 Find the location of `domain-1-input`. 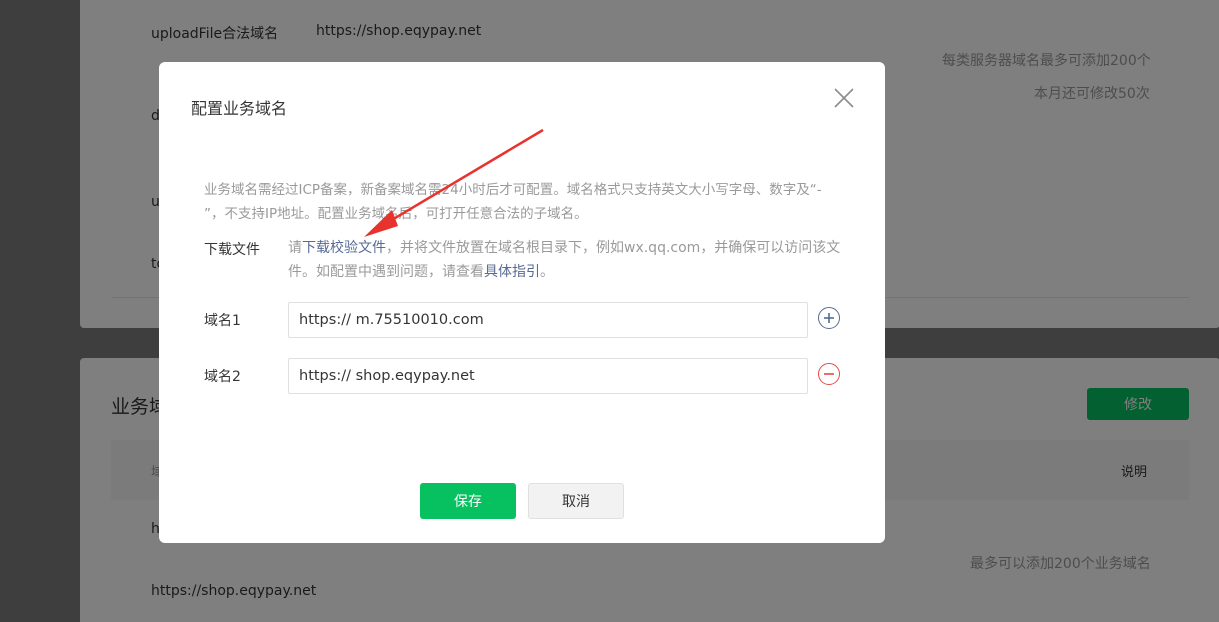

domain-1-input is located at coordinates (548, 320).